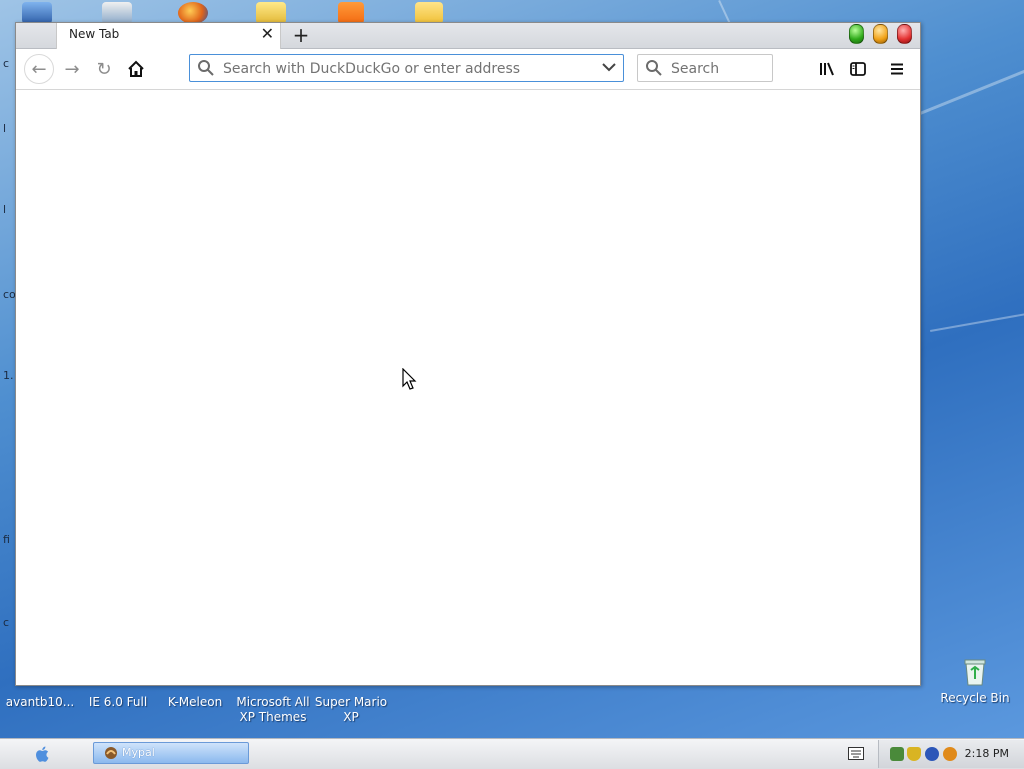 This screenshot has height=769, width=1024. I want to click on taskbar-button-label: Mypal, so click(138, 752).